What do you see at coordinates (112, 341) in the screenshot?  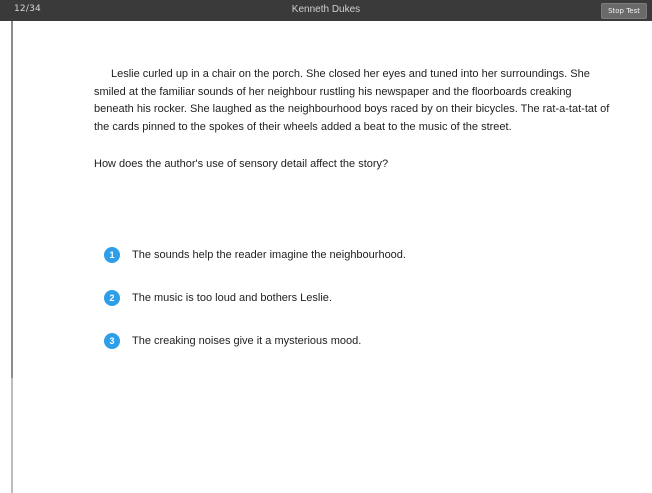 I see `choice-number-badge: 3` at bounding box center [112, 341].